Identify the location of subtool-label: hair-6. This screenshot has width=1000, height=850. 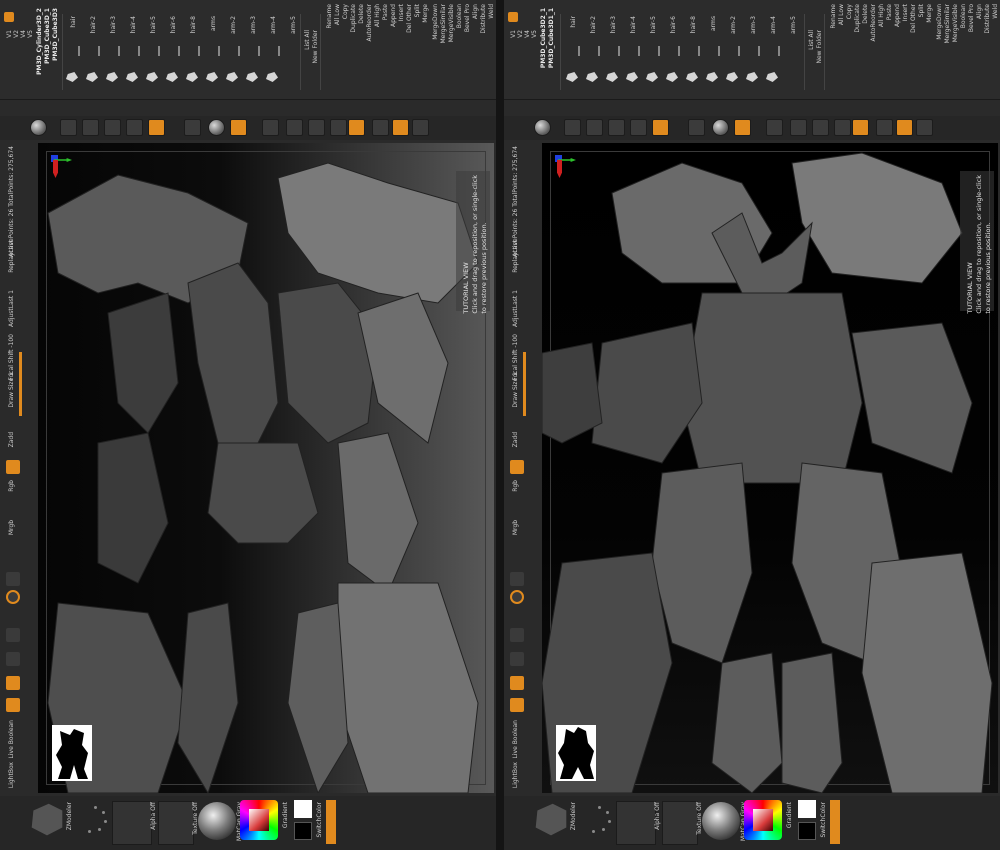
(673, 24).